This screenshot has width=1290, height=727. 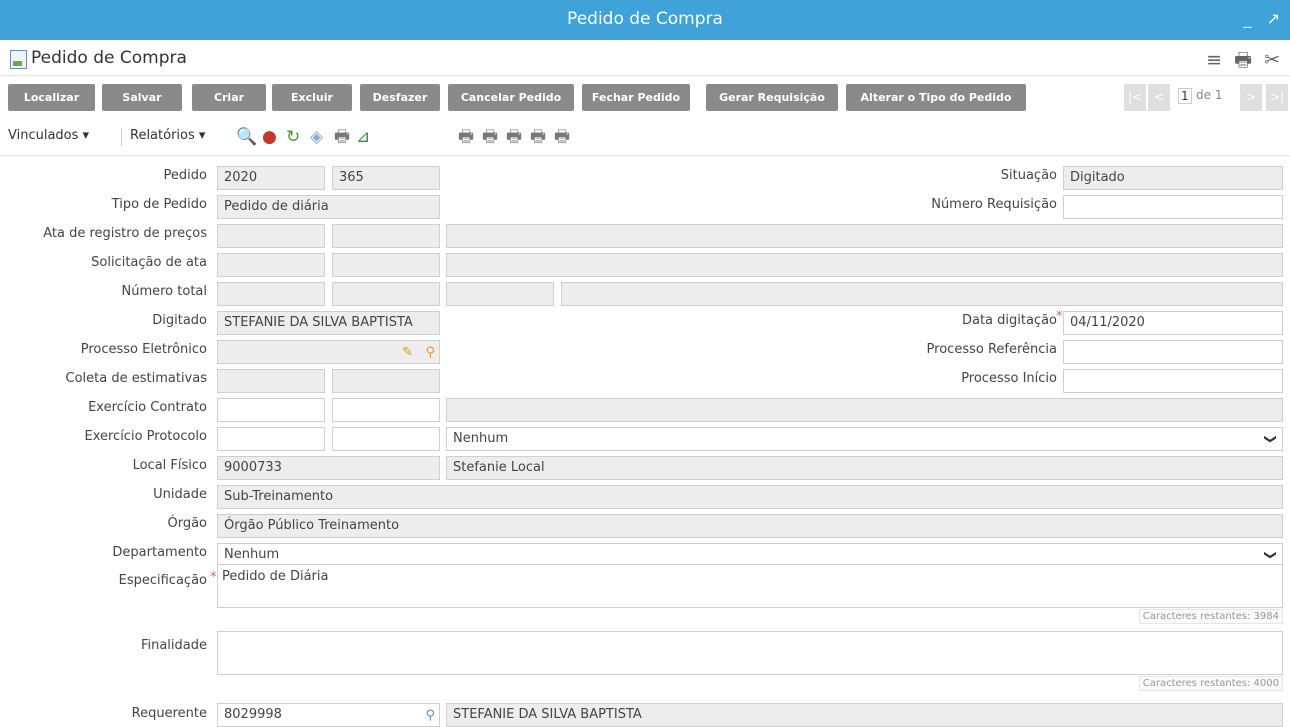 What do you see at coordinates (48, 135) in the screenshot?
I see `vinculados-menu: Vinculados ▾` at bounding box center [48, 135].